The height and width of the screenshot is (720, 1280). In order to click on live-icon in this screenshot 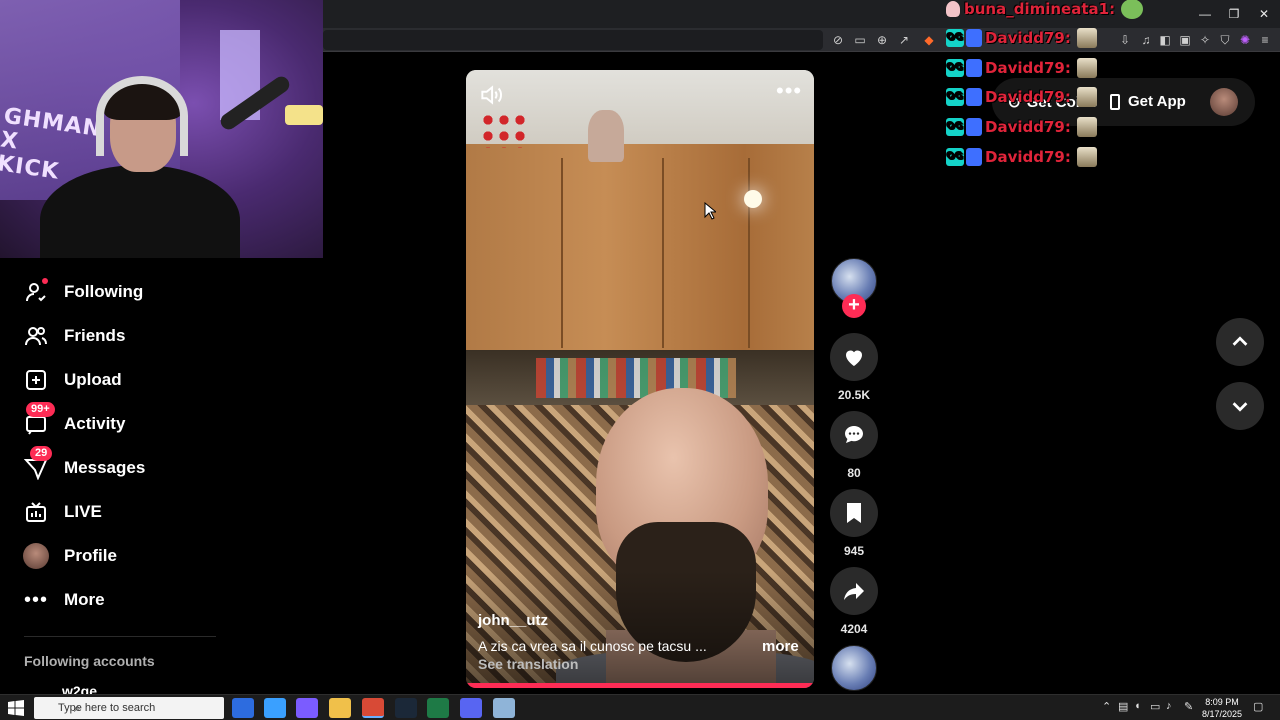, I will do `click(36, 512)`.